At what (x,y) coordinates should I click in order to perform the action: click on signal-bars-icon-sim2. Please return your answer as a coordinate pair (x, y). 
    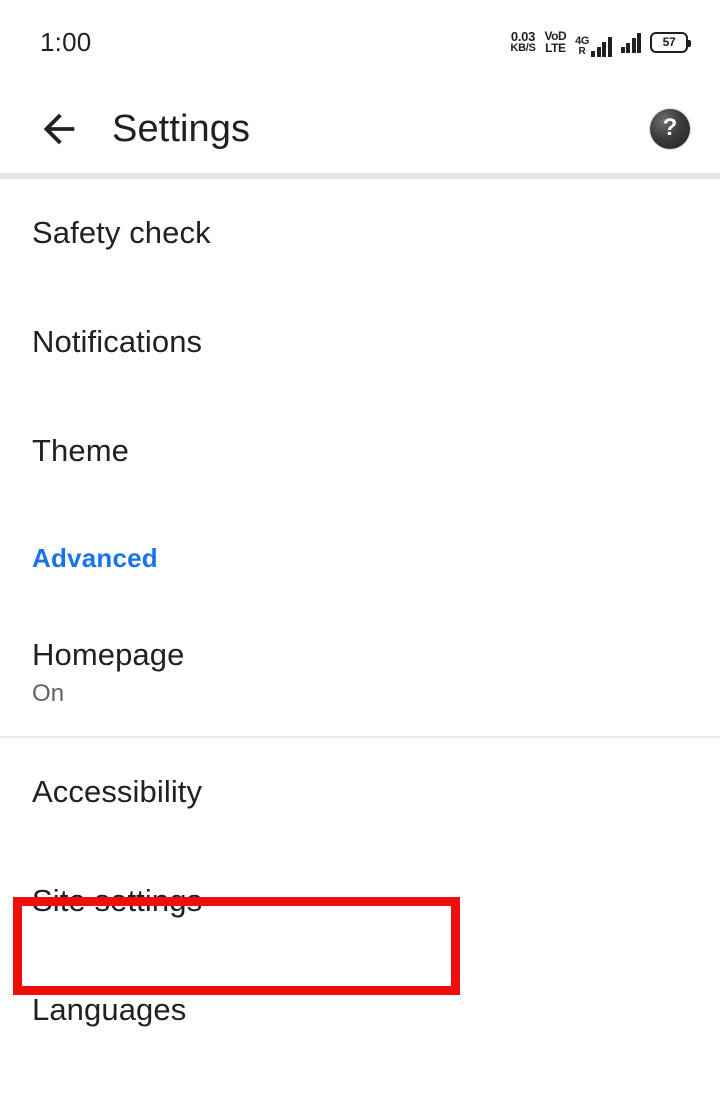
    Looking at the image, I should click on (630, 42).